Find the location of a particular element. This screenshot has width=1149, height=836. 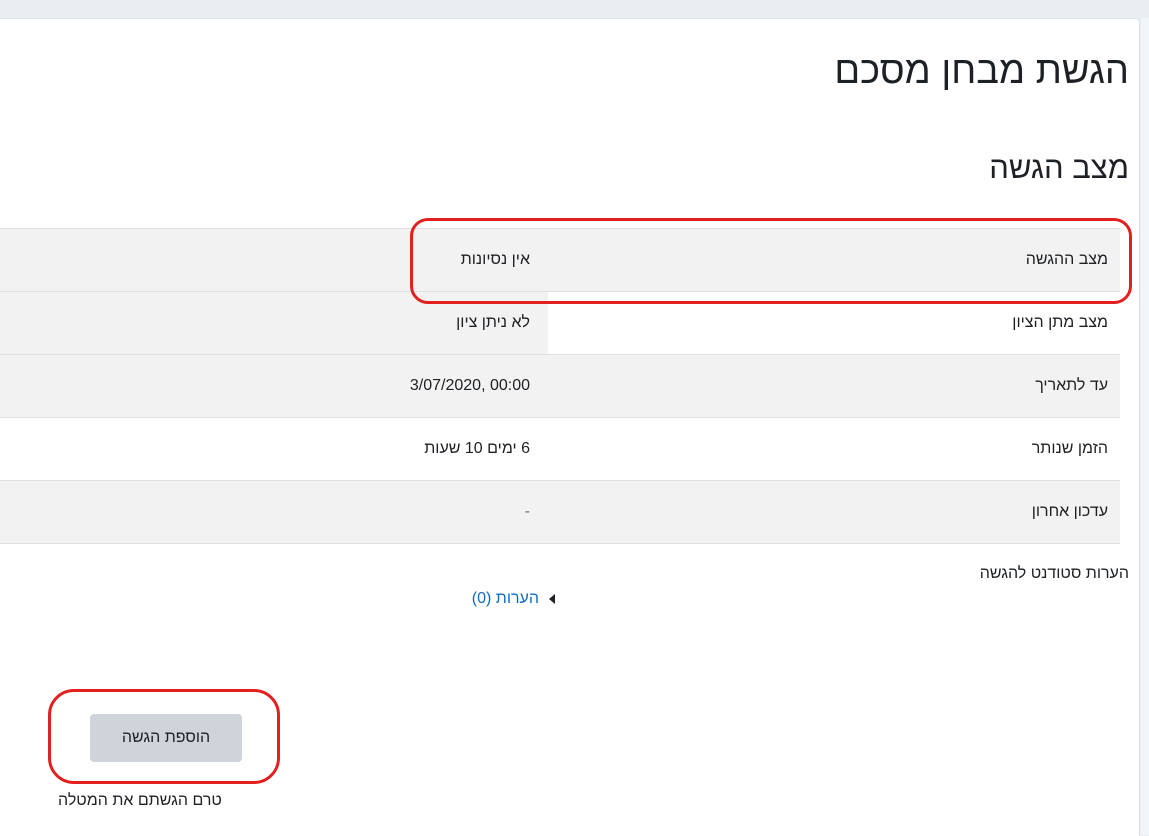

time-remaining-value: 6 ימים 10 שעות is located at coordinates (274, 449).